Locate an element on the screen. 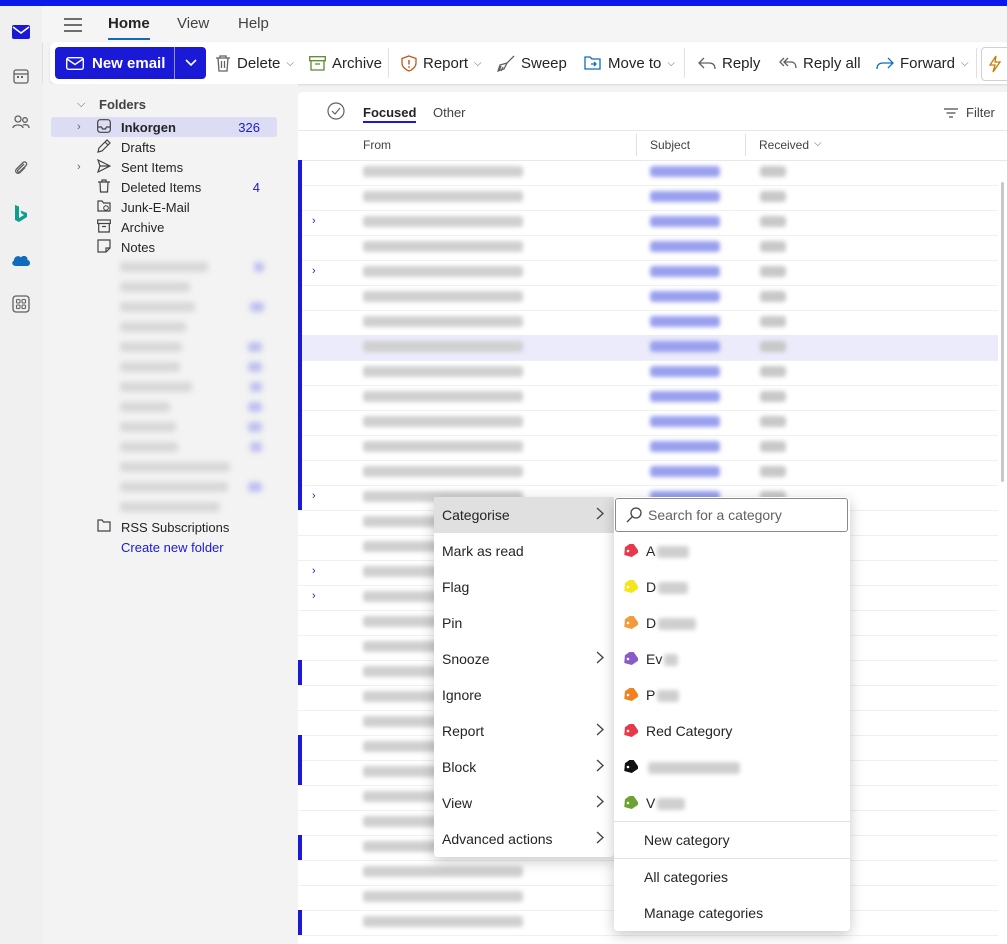 The image size is (1007, 944). new-email-button-group: New email is located at coordinates (130, 63).